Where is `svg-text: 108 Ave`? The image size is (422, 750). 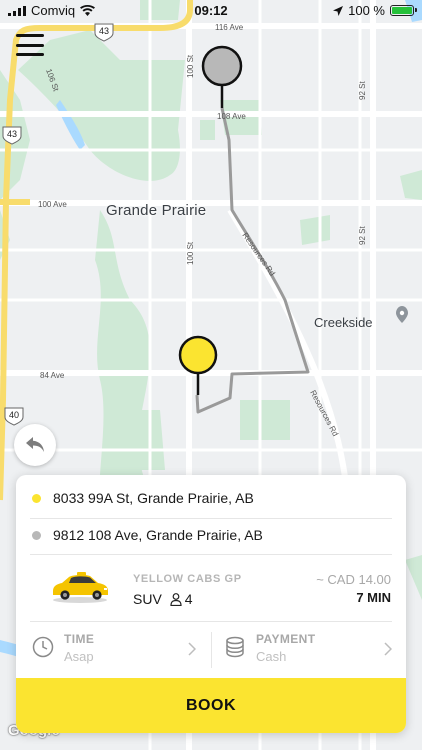
svg-text: 108 Ave is located at coordinates (231, 116).